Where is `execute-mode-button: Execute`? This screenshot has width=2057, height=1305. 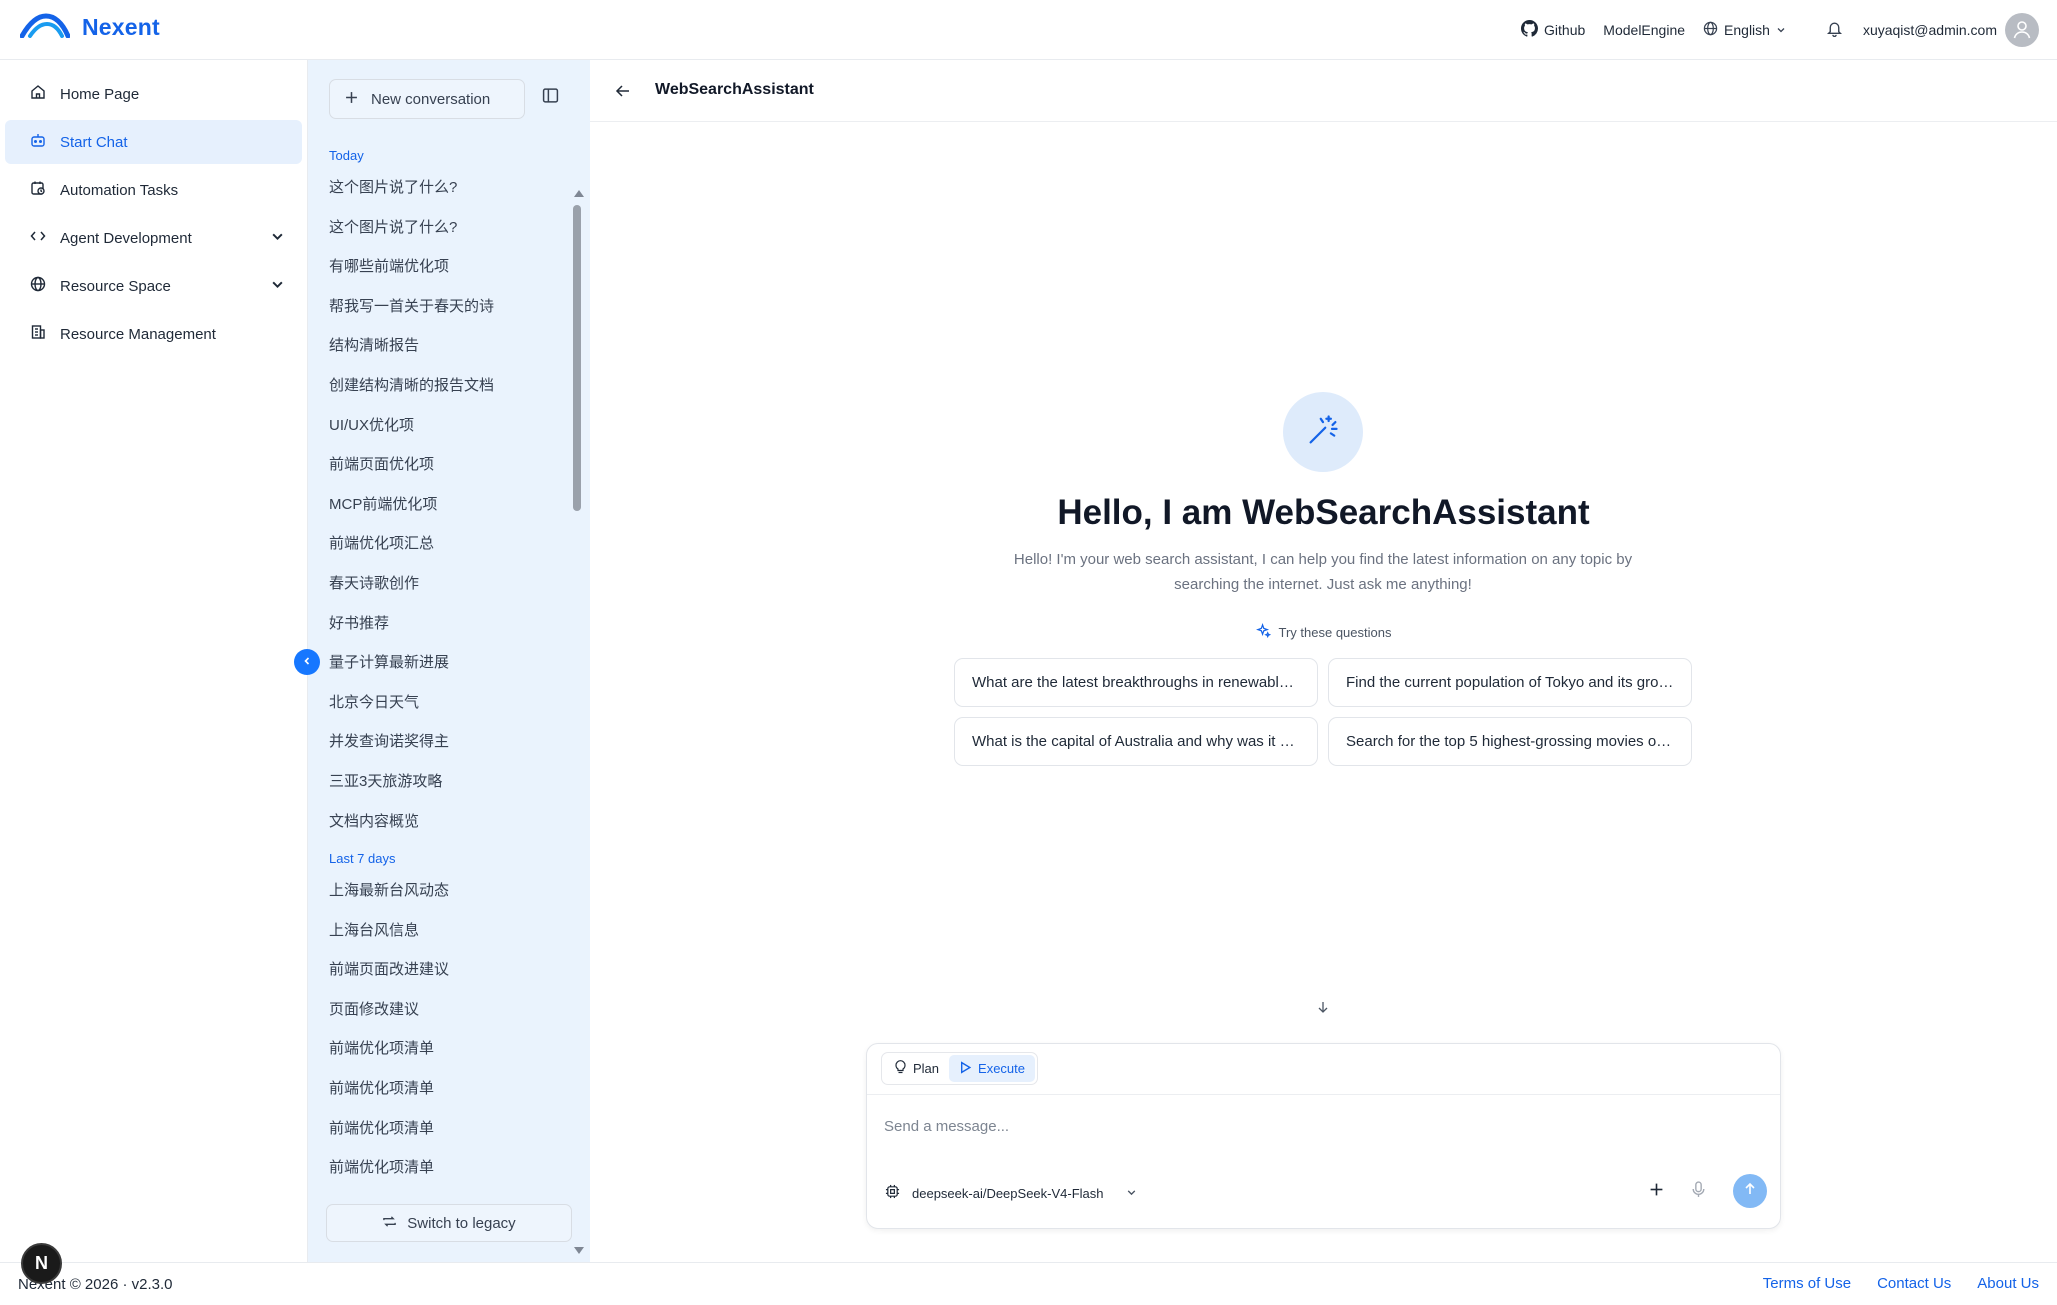 execute-mode-button: Execute is located at coordinates (992, 1068).